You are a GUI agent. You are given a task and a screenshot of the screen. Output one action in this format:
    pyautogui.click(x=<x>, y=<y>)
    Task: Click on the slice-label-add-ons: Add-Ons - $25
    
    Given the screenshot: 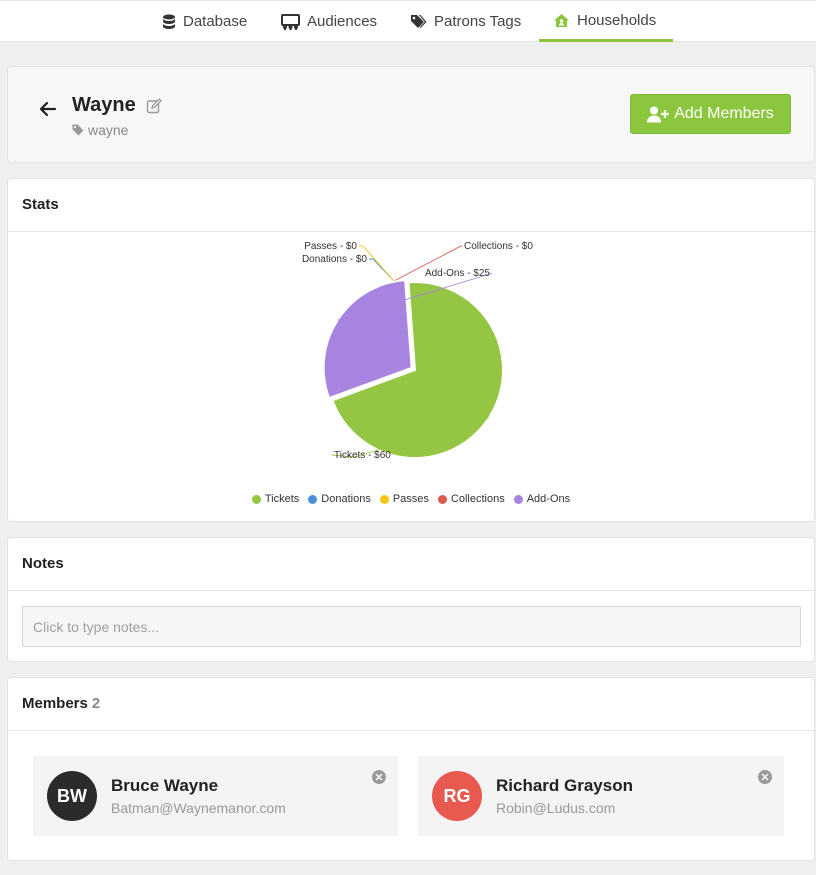 What is the action you would take?
    pyautogui.click(x=457, y=273)
    